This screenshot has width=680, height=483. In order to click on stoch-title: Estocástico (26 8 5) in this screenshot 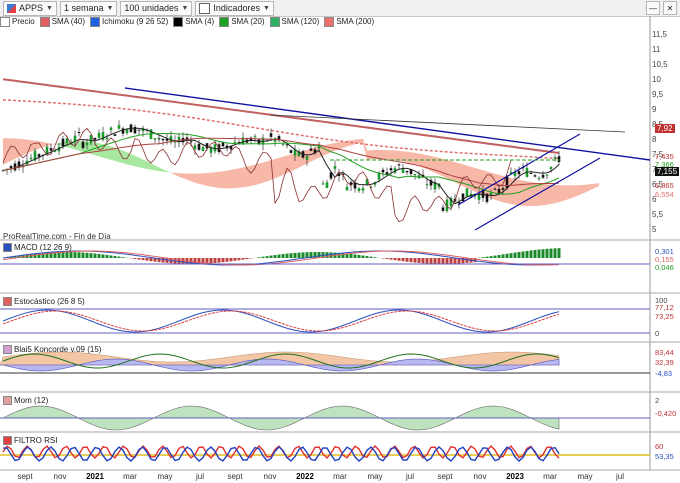, I will do `click(44, 301)`.